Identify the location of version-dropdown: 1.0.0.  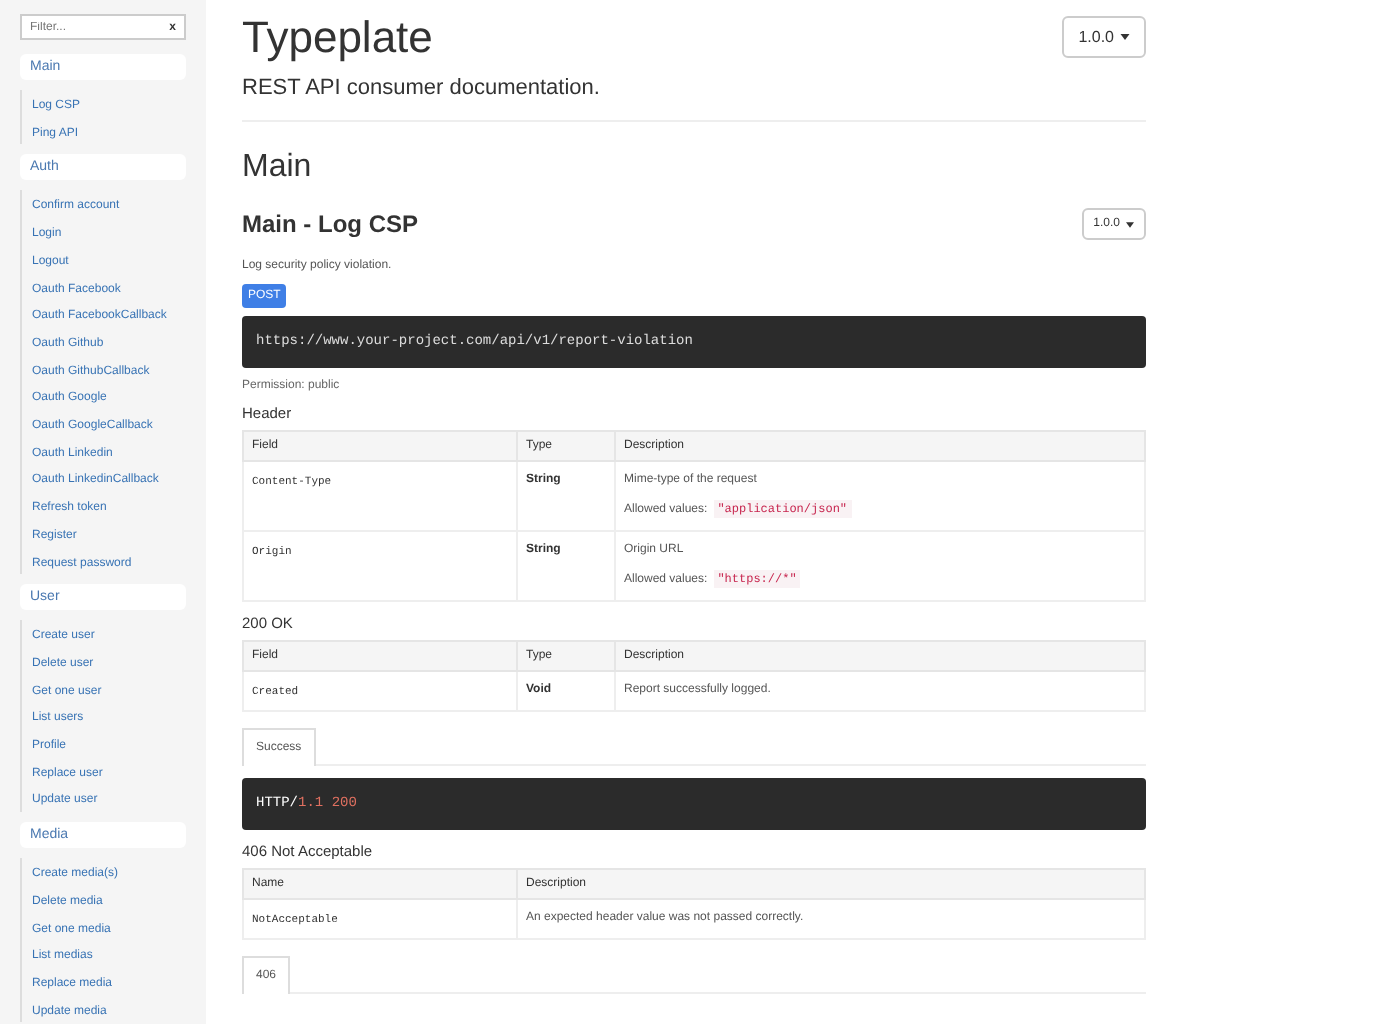
(1104, 37).